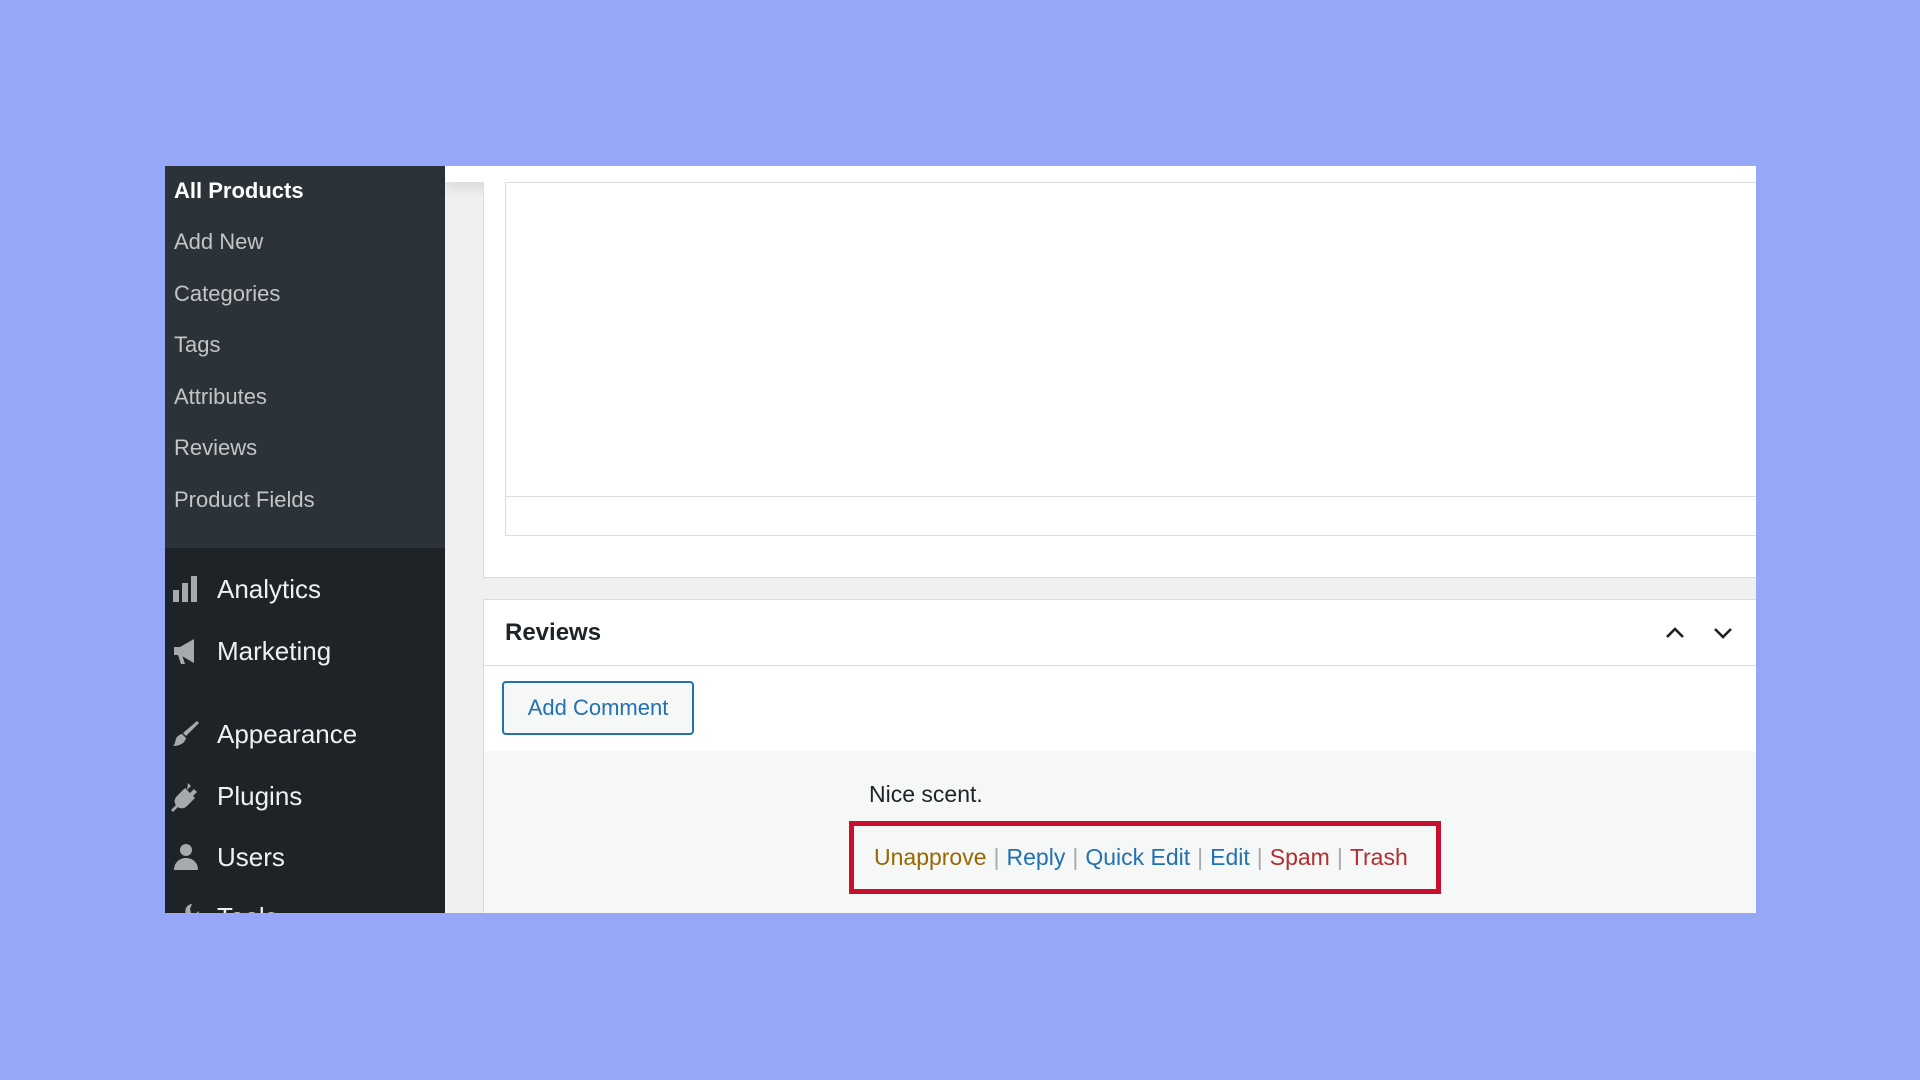 The image size is (1920, 1080). Describe the element at coordinates (186, 857) in the screenshot. I see `user-icon` at that location.